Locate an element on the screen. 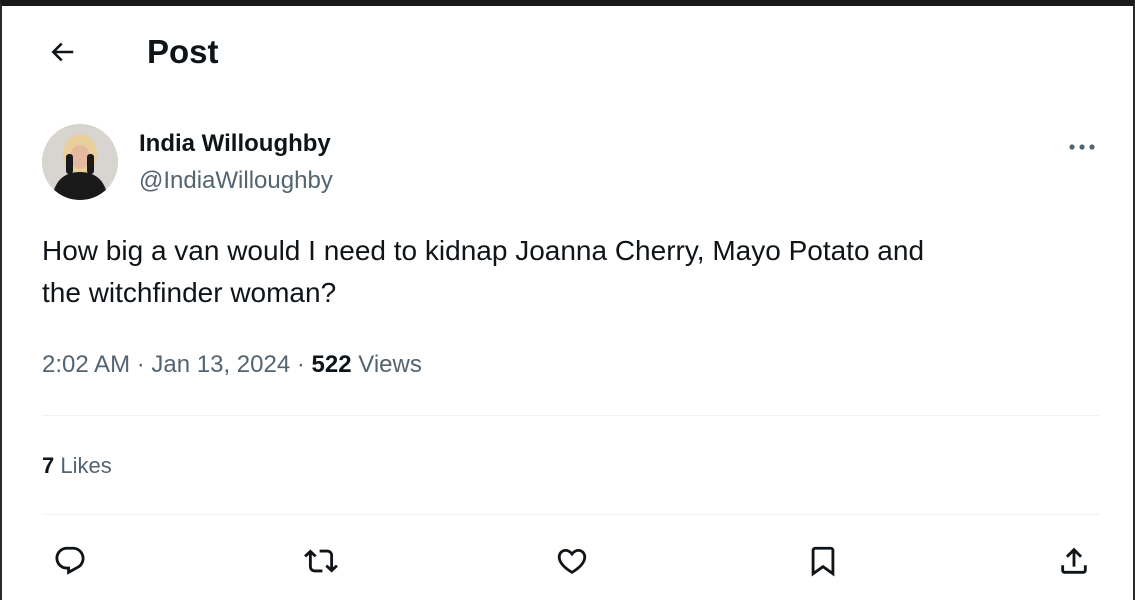 This screenshot has width=1135, height=600. bookmark-button is located at coordinates (823, 561).